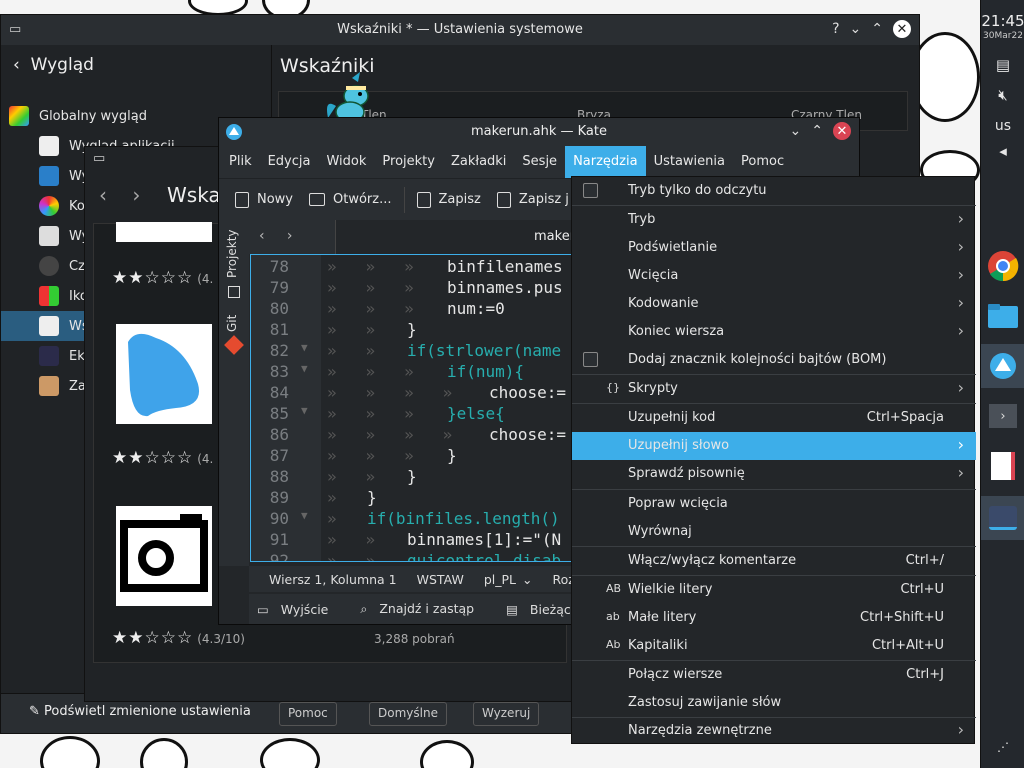 The height and width of the screenshot is (768, 1024). I want to click on terminal-icon: ›, so click(1003, 416).